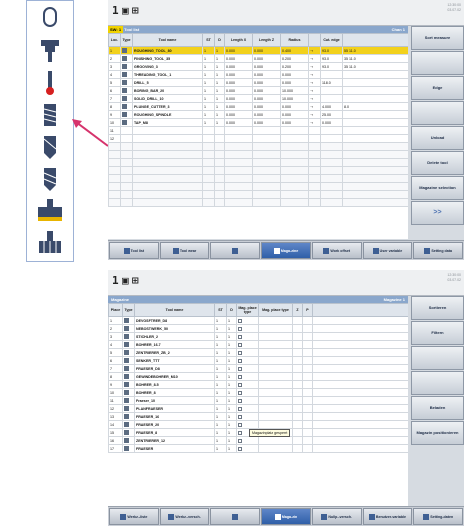 The width and height of the screenshot is (464, 526). I want to click on table-row: 13 FRAESER_16 1 1, so click(258, 416).